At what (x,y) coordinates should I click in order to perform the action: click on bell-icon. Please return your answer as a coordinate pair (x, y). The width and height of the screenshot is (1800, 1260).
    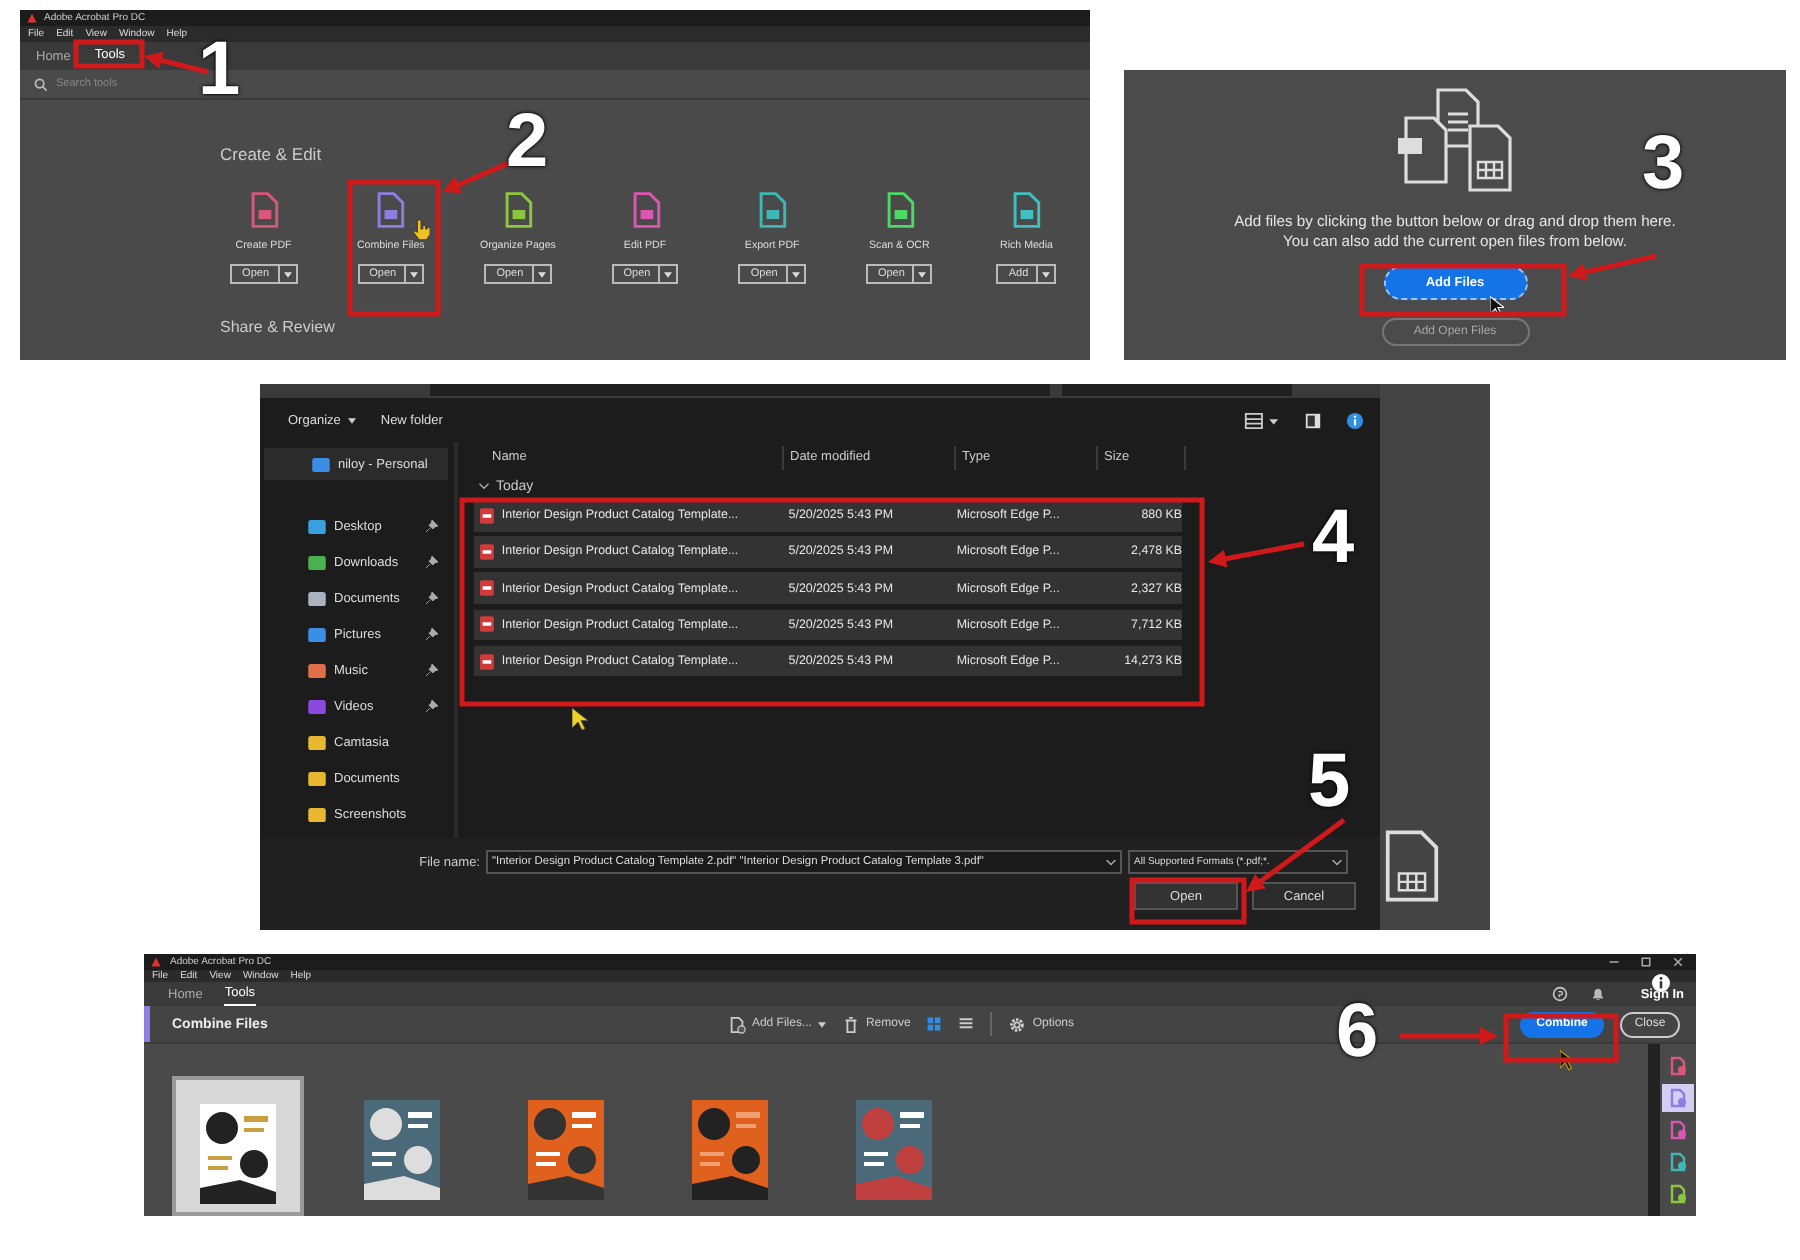
    Looking at the image, I should click on (1598, 994).